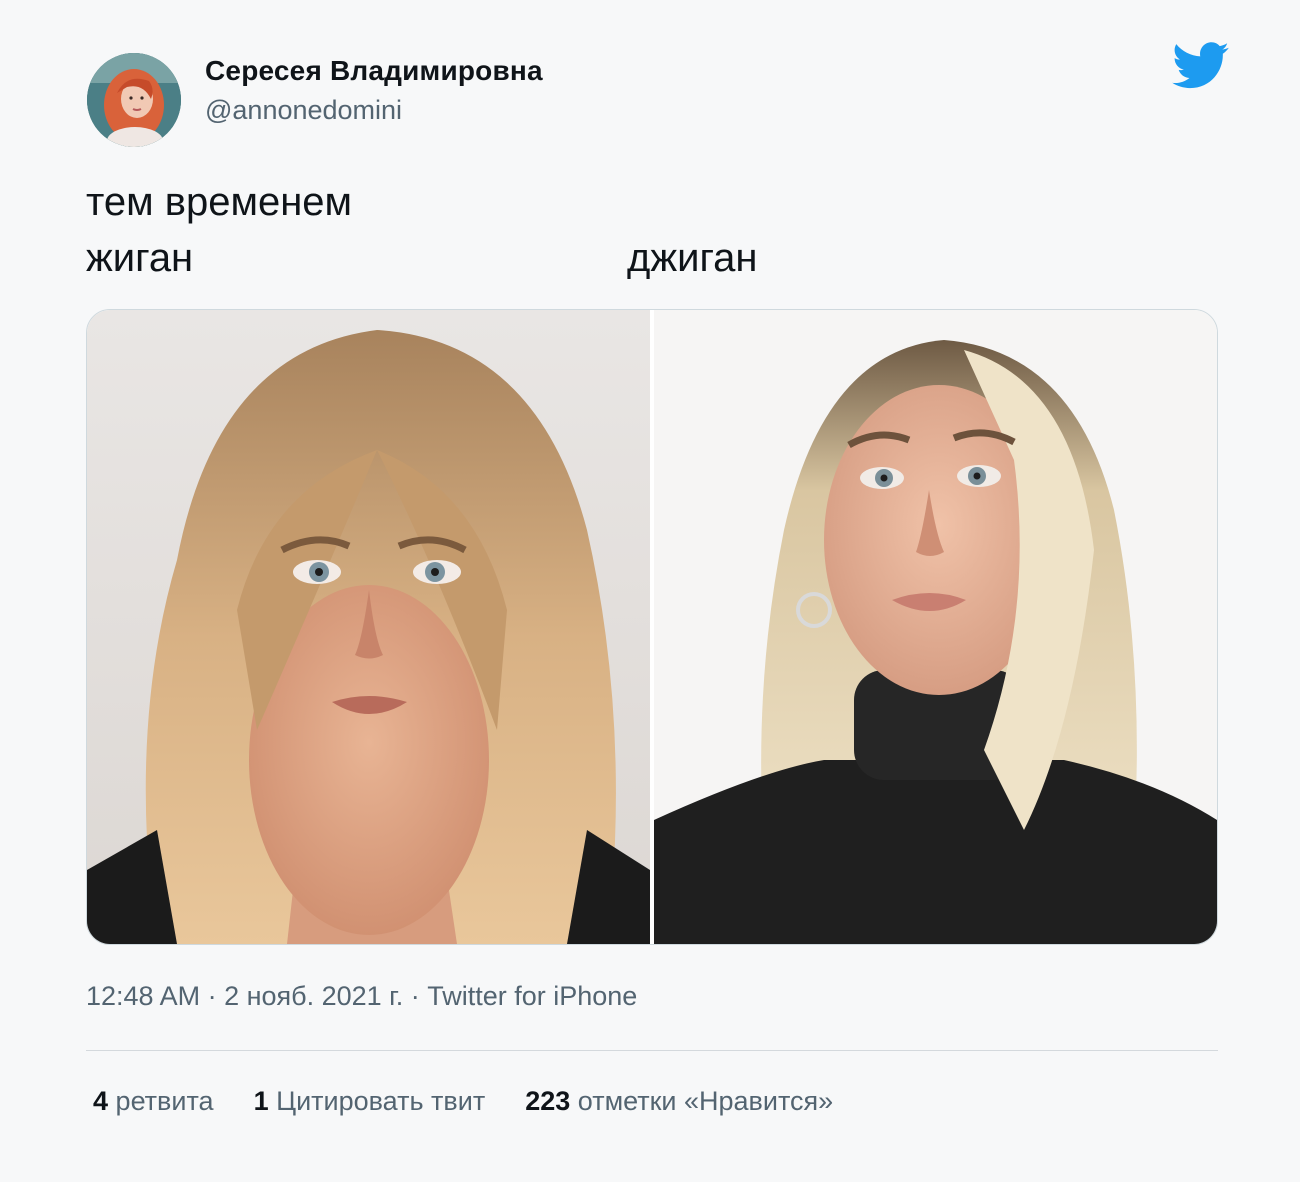 This screenshot has width=1300, height=1182. I want to click on stat-retweets: 4 ретвита, so click(153, 1101).